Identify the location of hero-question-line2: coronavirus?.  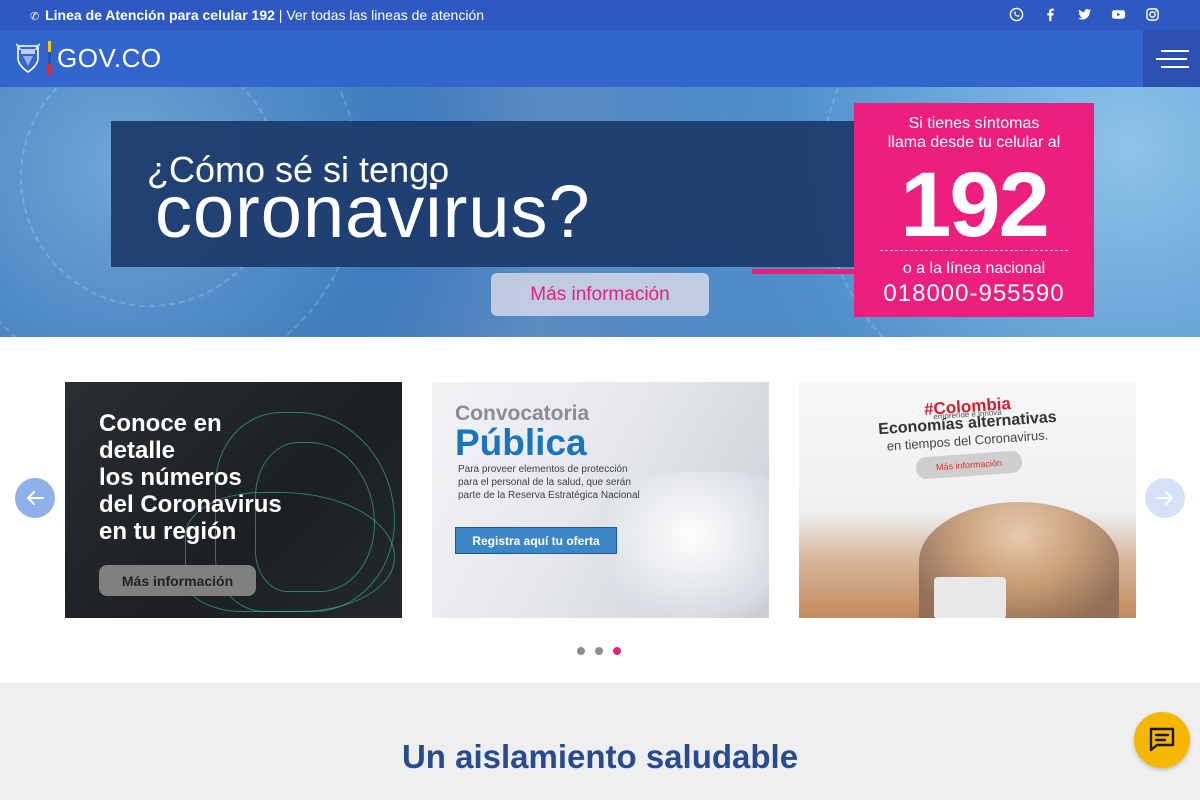
(373, 211).